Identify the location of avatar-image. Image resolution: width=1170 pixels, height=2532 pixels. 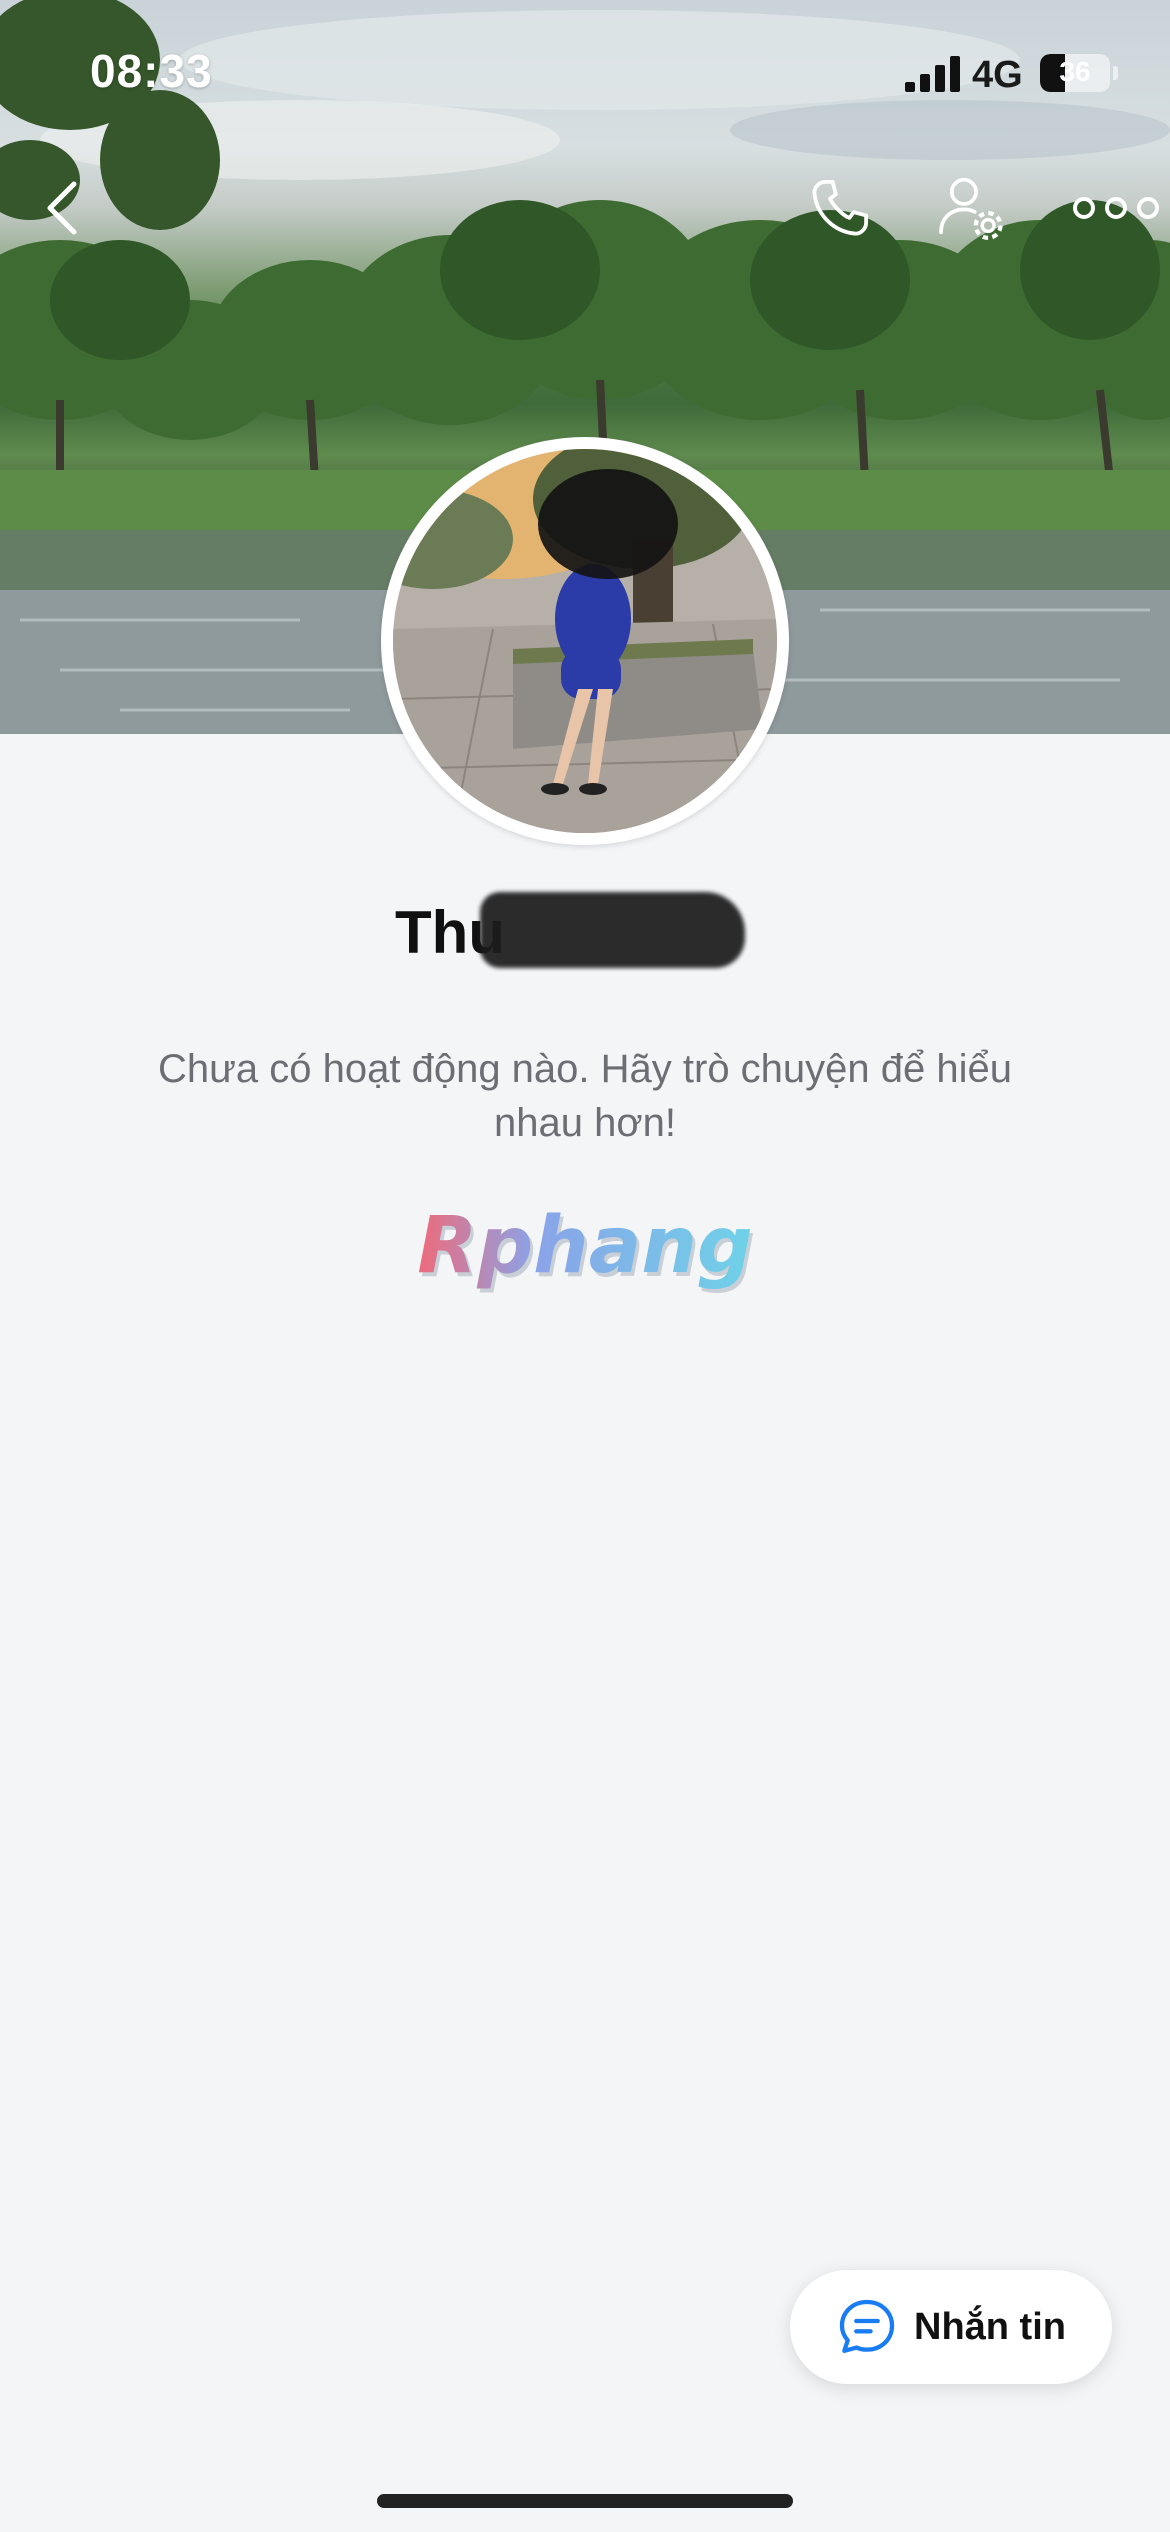
(585, 641).